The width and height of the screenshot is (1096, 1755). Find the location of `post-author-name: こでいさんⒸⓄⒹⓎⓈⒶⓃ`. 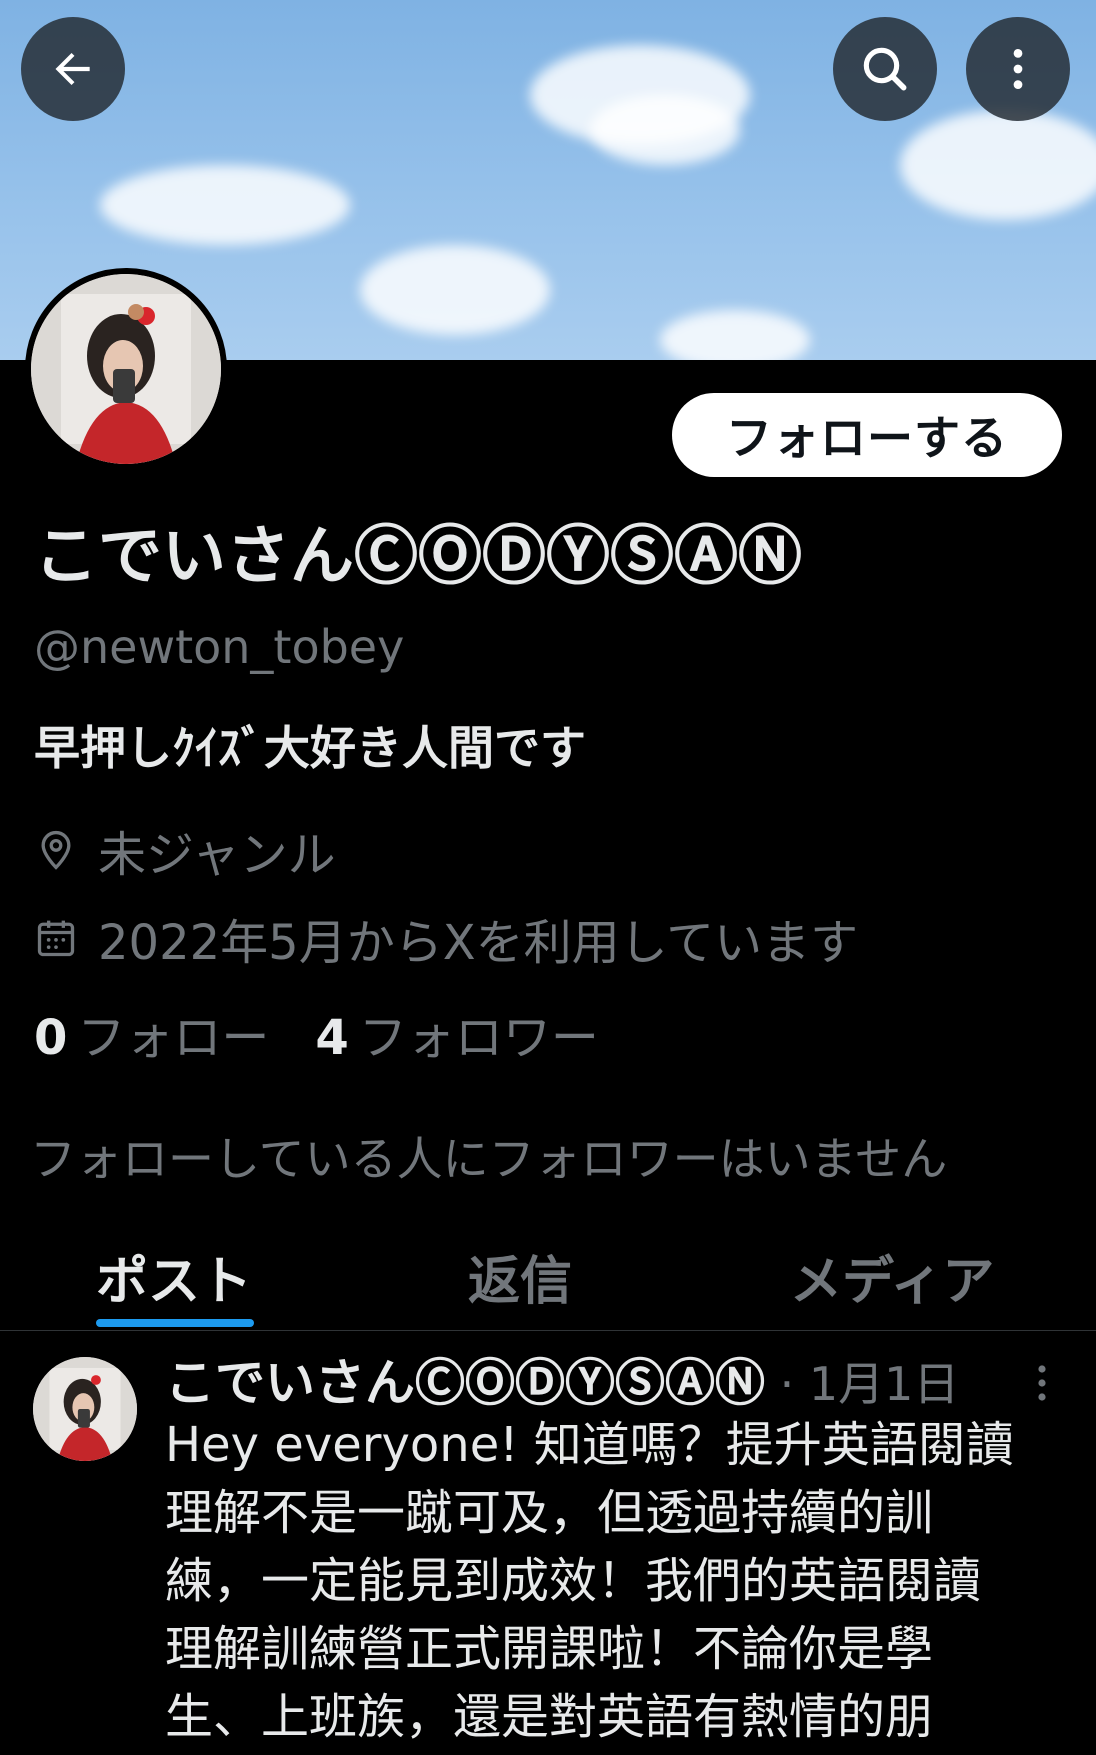

post-author-name: こでいさんⒸⓄⒹⓎⓈⒶⓃ is located at coordinates (465, 1383).